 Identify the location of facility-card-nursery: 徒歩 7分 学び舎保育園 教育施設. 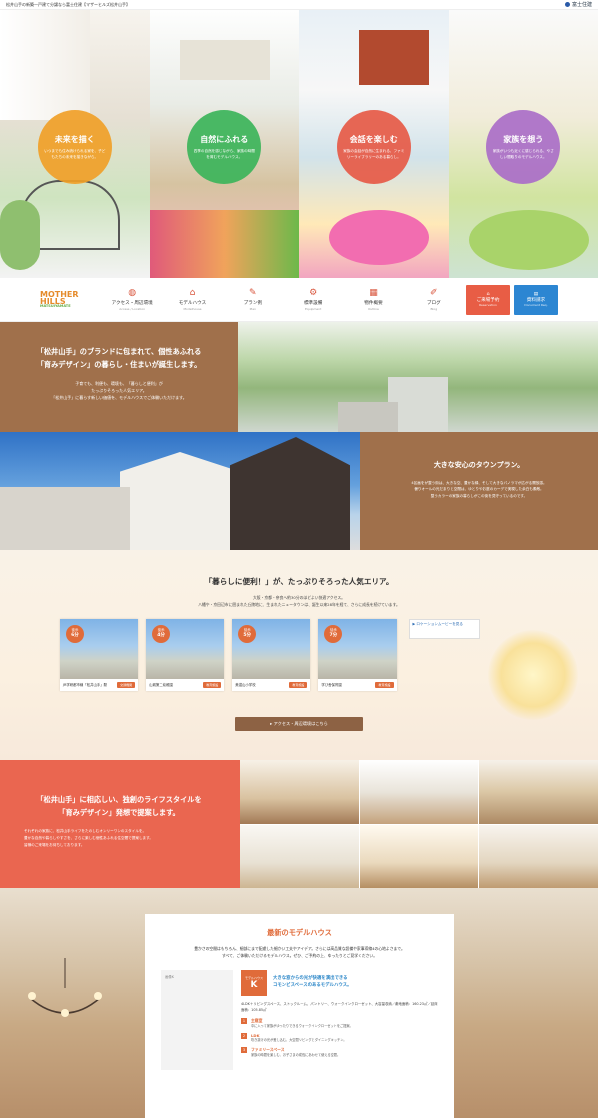
(357, 654).